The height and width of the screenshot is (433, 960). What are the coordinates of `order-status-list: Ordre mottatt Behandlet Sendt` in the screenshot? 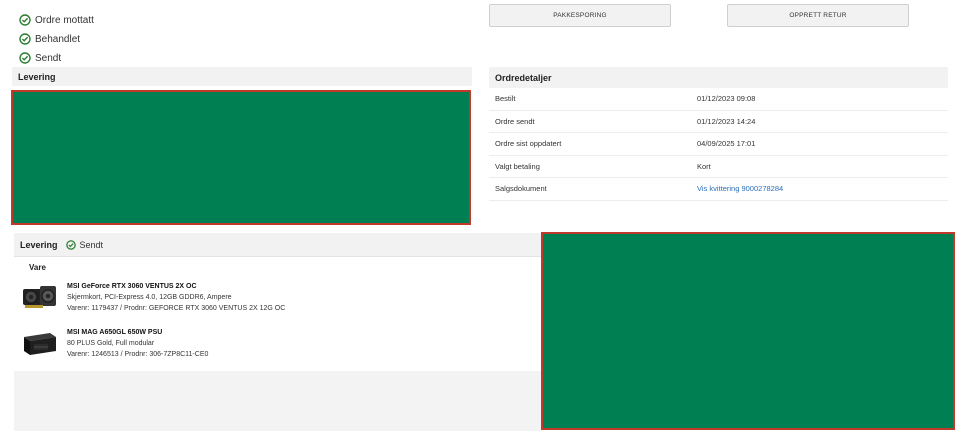 It's located at (56, 39).